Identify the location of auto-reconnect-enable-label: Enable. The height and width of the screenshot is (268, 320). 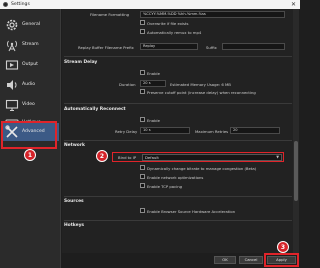
(153, 120).